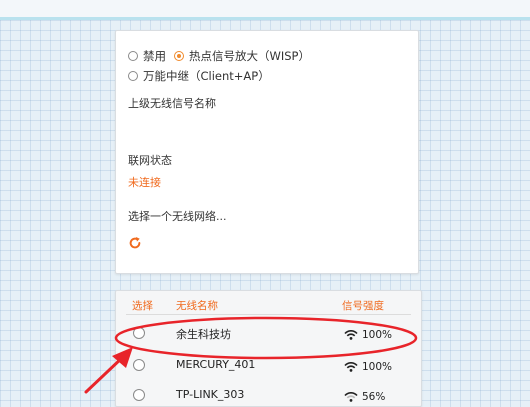  Describe the element at coordinates (203, 334) in the screenshot. I see `network-name: 余生科技坊` at that location.